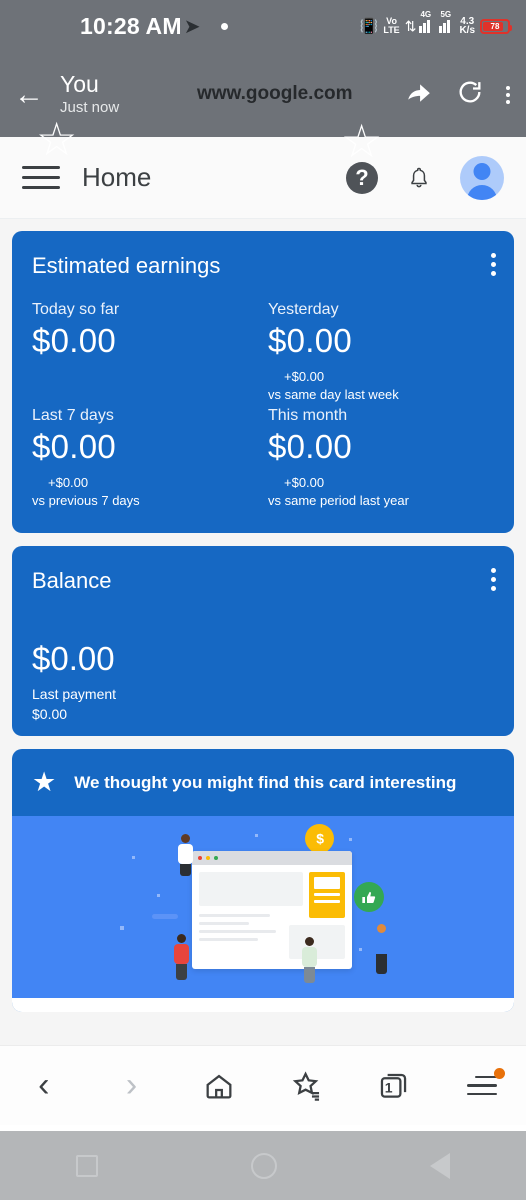 This screenshot has height=1200, width=526. Describe the element at coordinates (263, 1085) in the screenshot. I see `browser-bottom-toolbar: ‹ › 1` at that location.